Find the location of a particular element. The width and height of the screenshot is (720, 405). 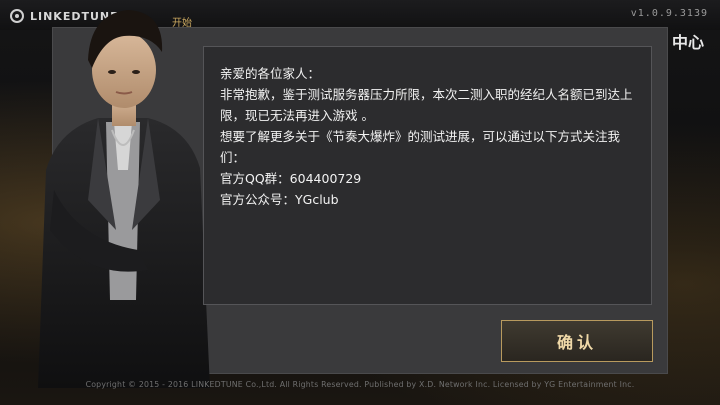

version-label: v1.0.9.3139 is located at coordinates (669, 13).